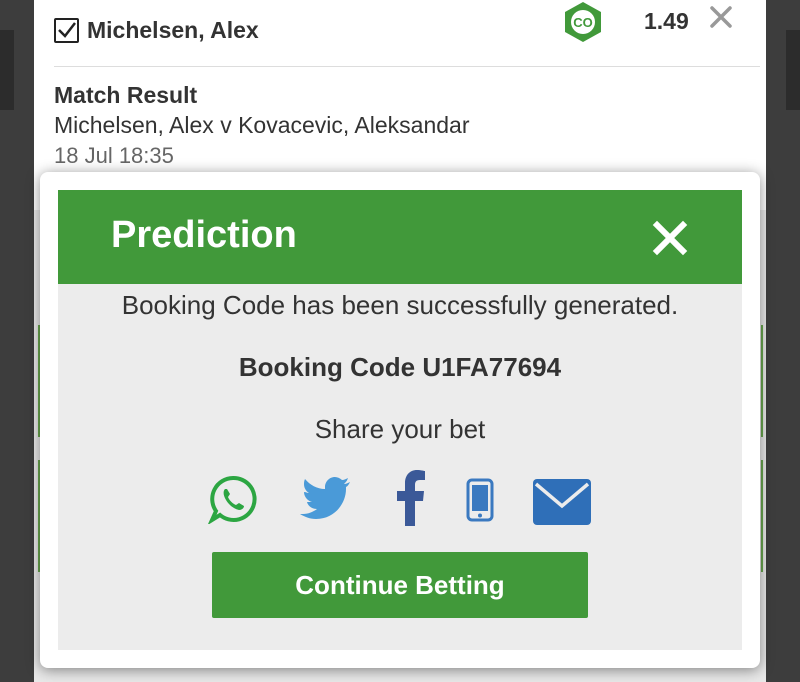 This screenshot has height=682, width=800. Describe the element at coordinates (400, 237) in the screenshot. I see `modal-header: Prediction` at that location.